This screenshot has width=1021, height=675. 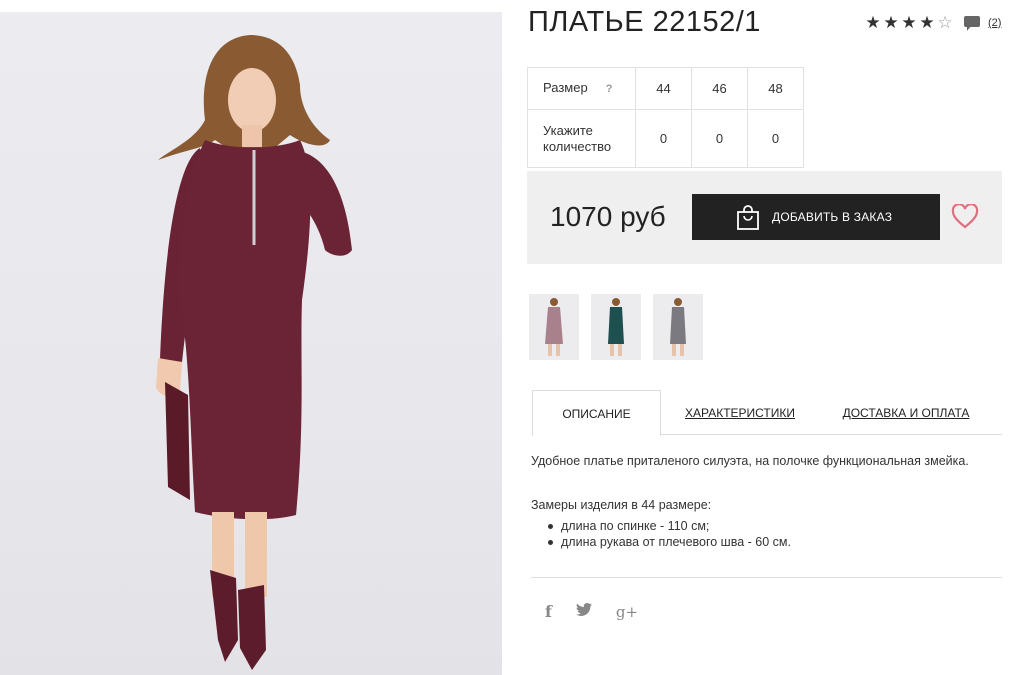 What do you see at coordinates (616, 327) in the screenshot?
I see `thumbnail-teal` at bounding box center [616, 327].